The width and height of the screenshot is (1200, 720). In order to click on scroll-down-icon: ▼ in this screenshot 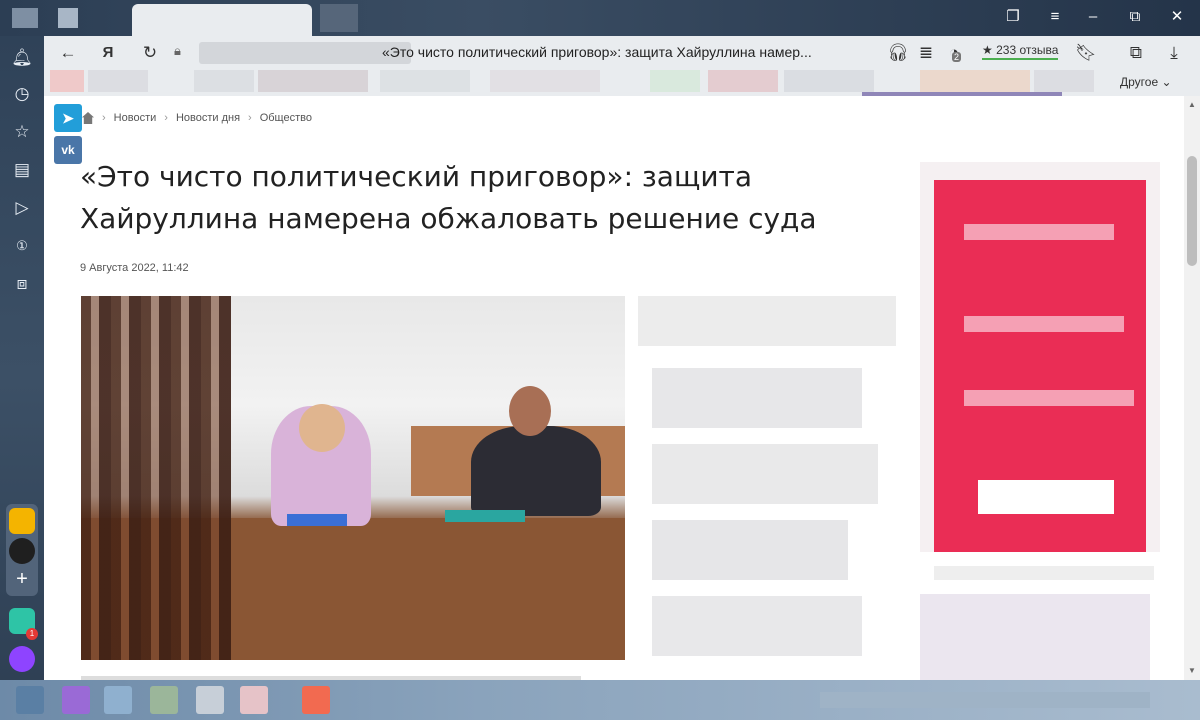, I will do `click(1192, 670)`.